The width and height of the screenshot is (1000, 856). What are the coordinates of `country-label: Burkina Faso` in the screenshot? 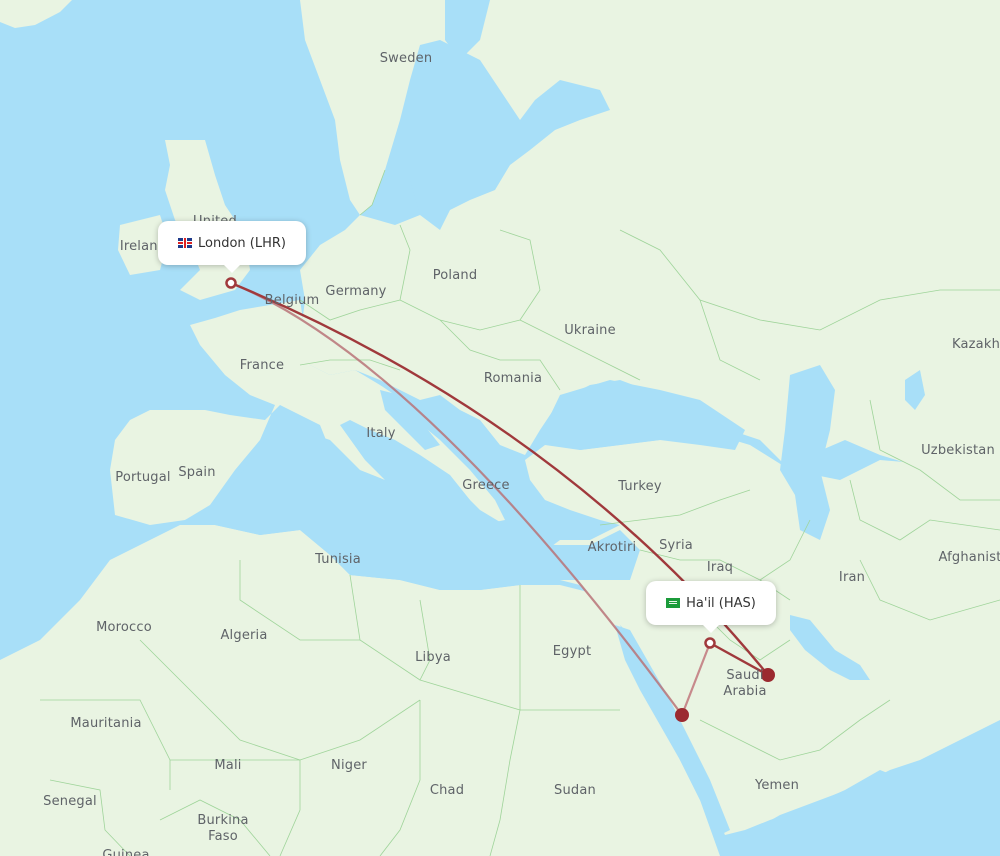 It's located at (223, 828).